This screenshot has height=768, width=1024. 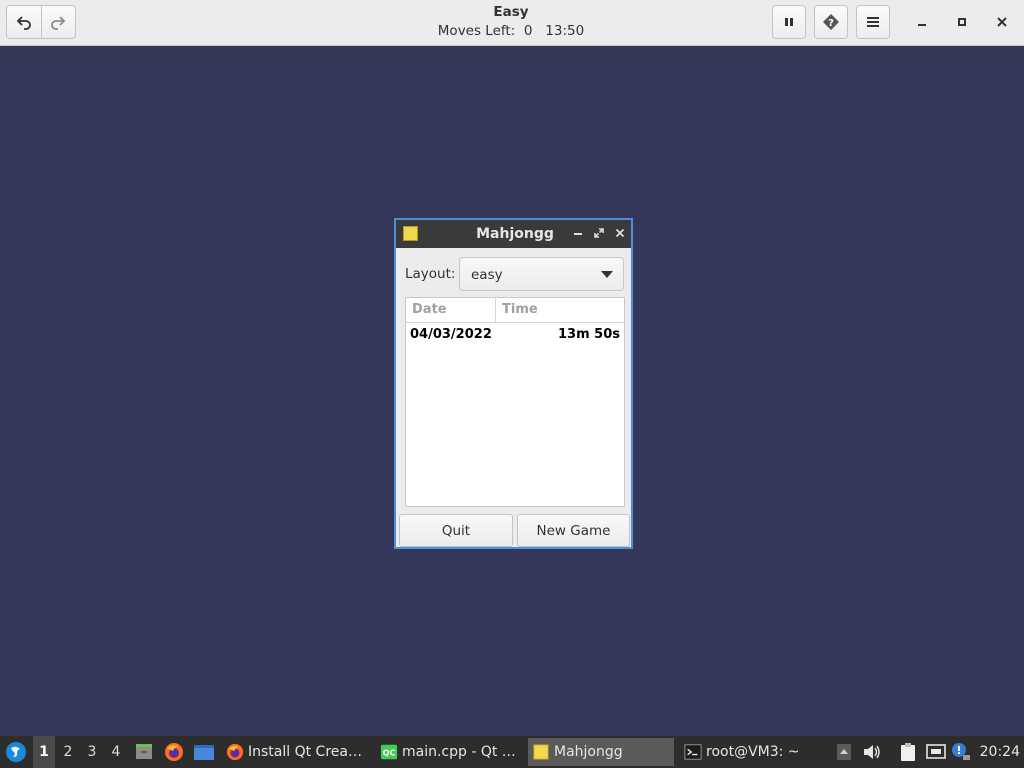 I want to click on dialog-minimize-button, so click(x=578, y=233).